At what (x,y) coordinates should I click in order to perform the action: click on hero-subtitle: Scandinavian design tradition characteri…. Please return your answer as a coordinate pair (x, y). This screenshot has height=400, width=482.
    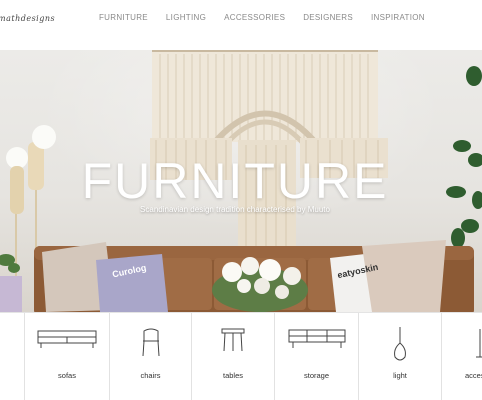
    Looking at the image, I should click on (235, 209).